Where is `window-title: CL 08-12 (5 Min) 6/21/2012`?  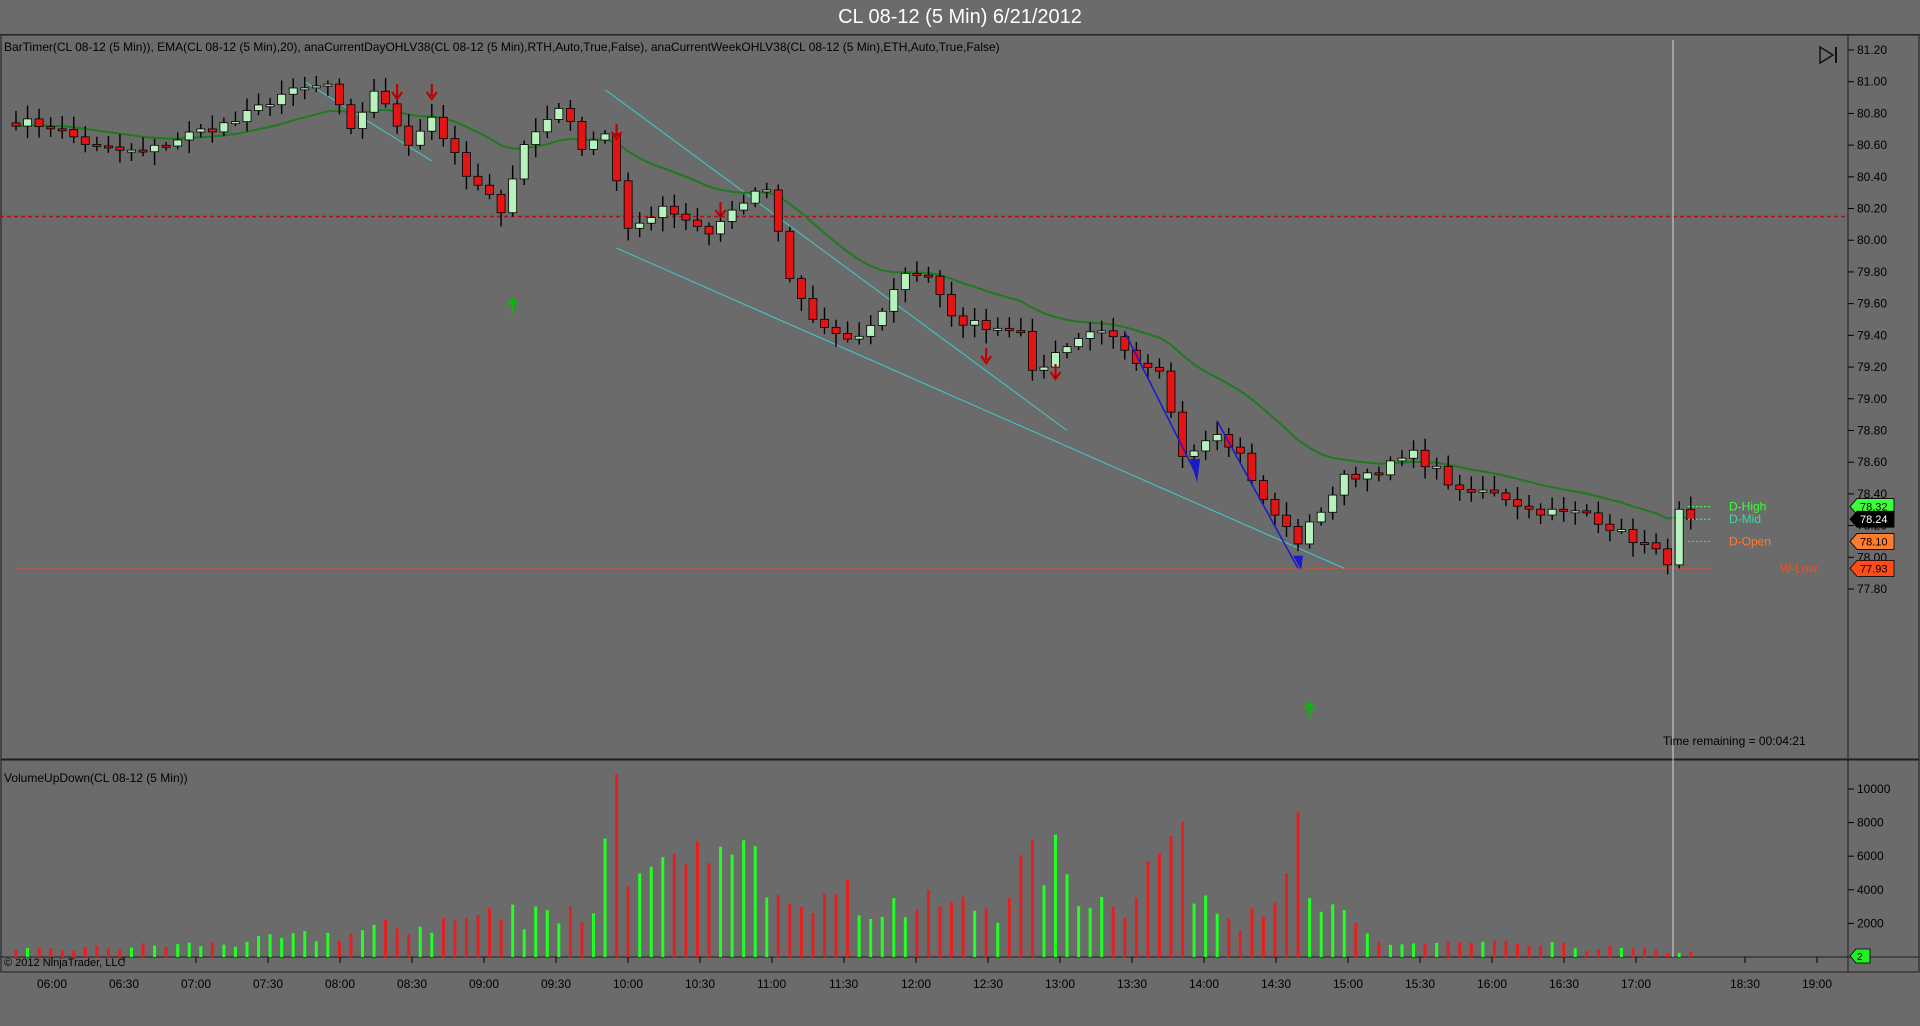
window-title: CL 08-12 (5 Min) 6/21/2012 is located at coordinates (960, 17).